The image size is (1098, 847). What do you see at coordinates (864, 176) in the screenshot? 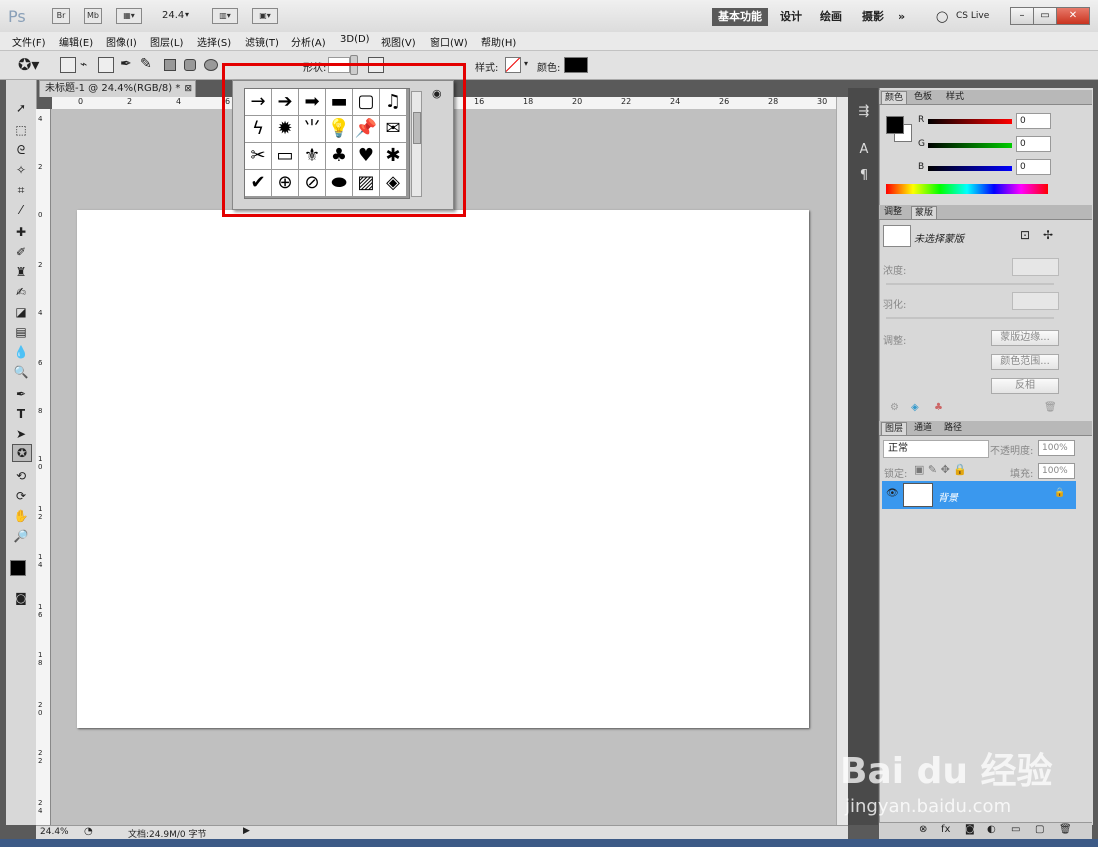
I see `paragraph-panel-icon: ¶` at bounding box center [864, 176].